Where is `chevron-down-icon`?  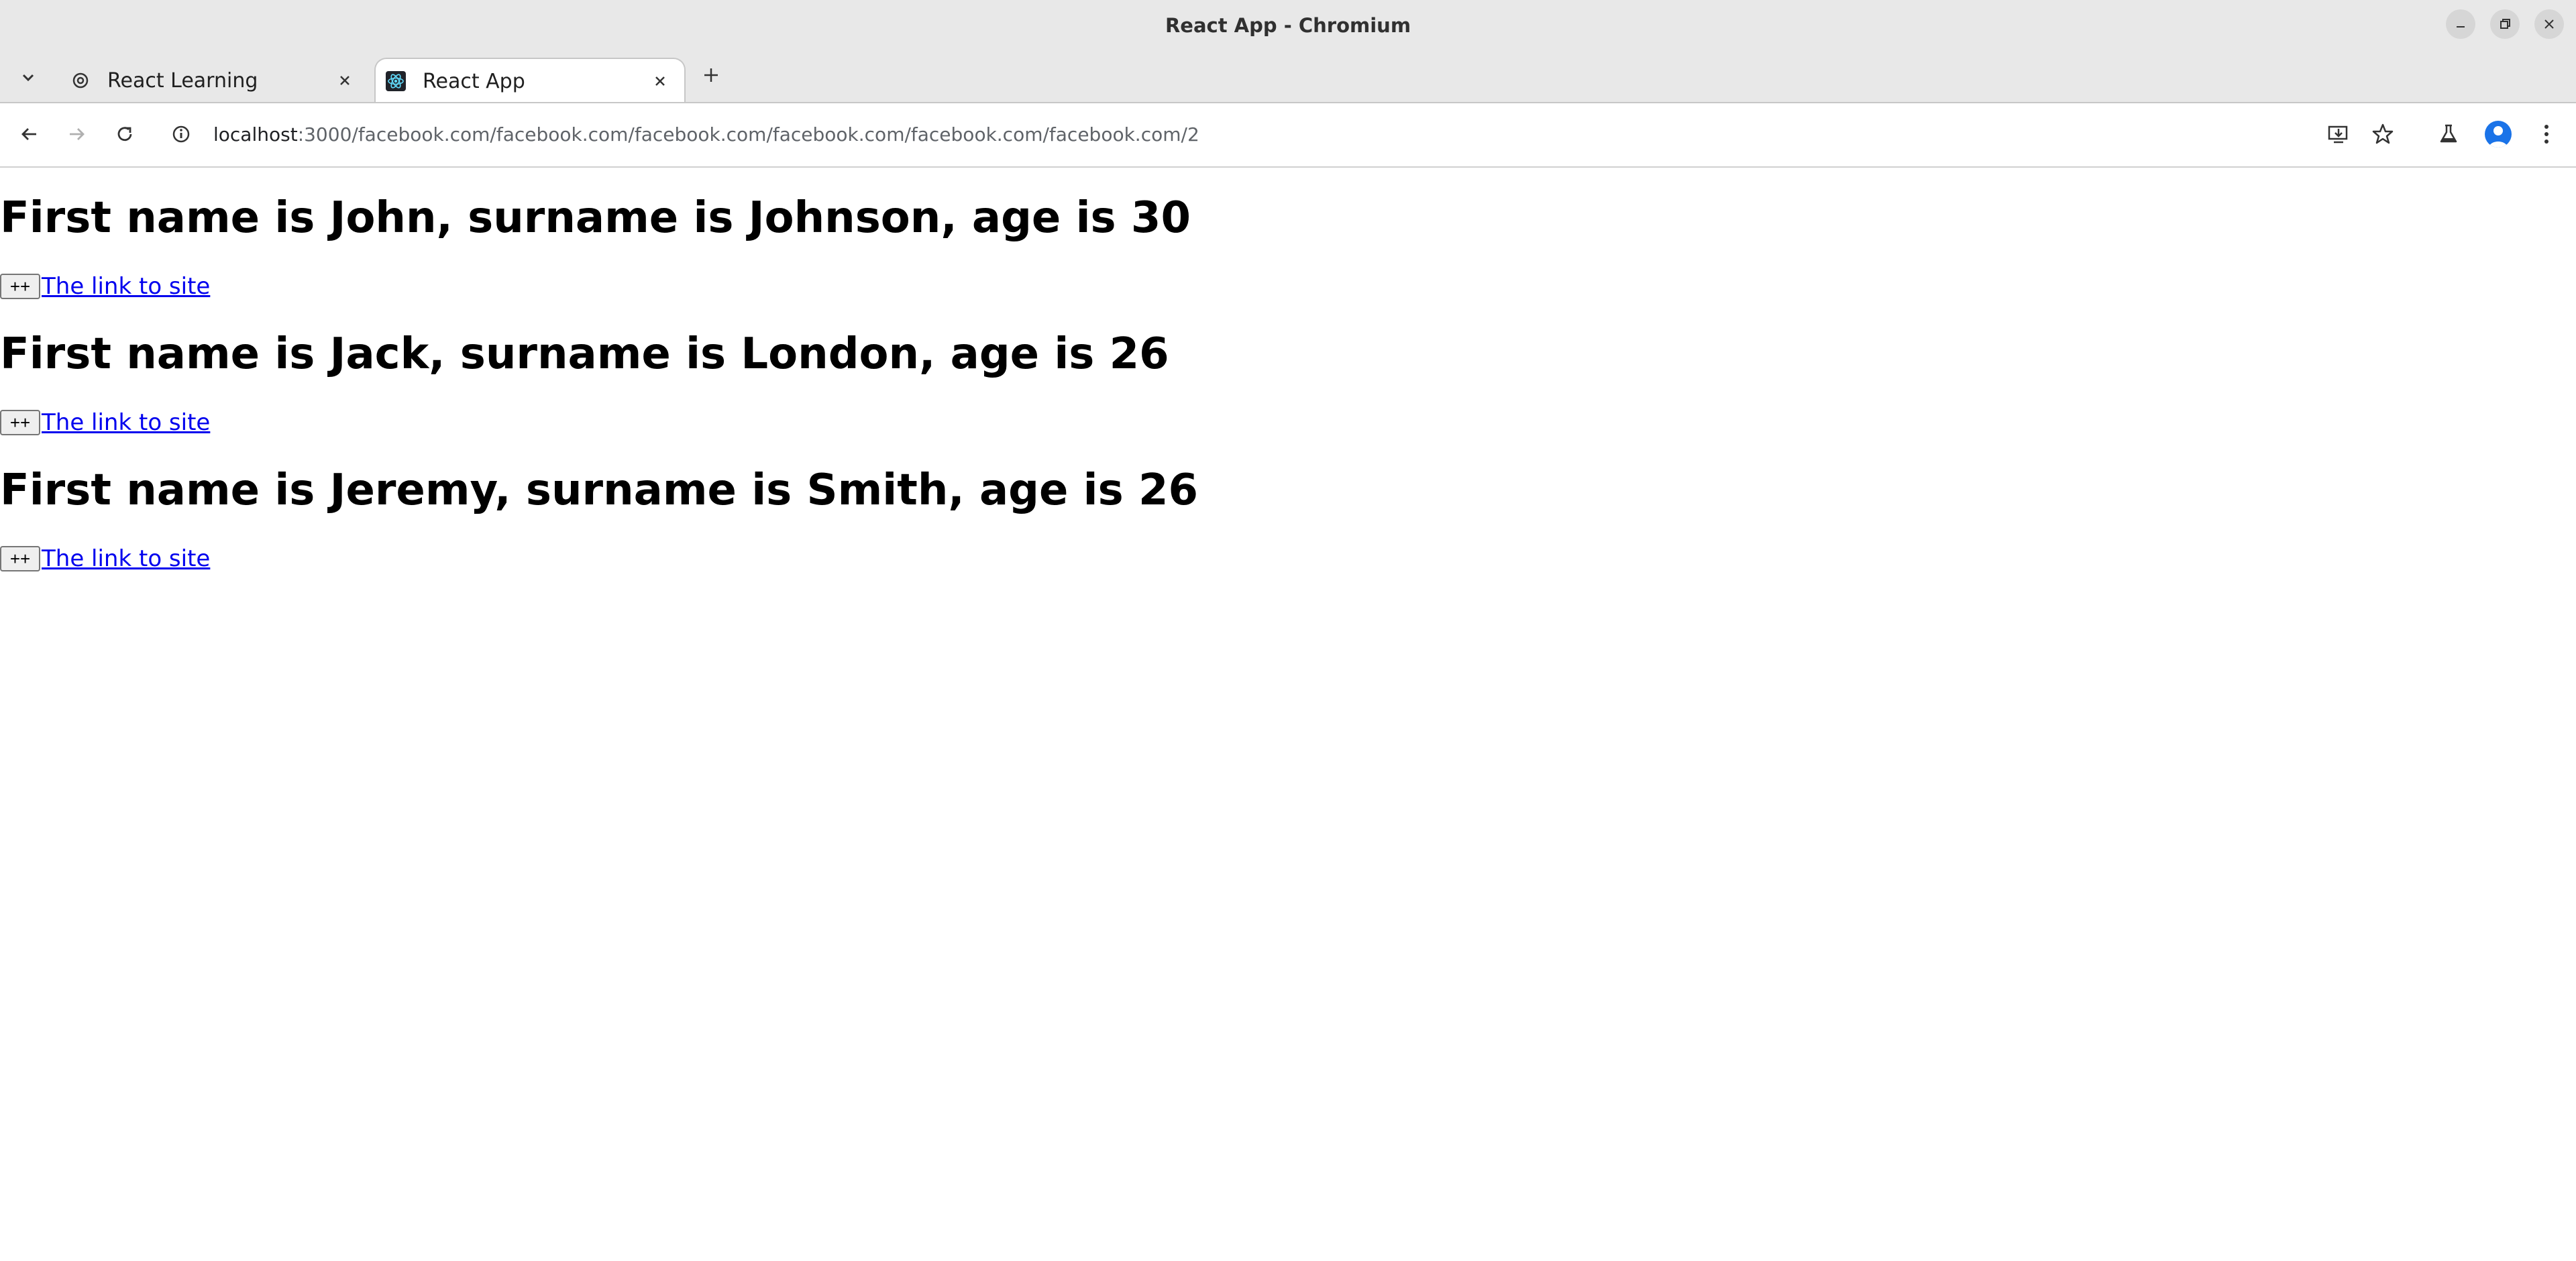 chevron-down-icon is located at coordinates (28, 78).